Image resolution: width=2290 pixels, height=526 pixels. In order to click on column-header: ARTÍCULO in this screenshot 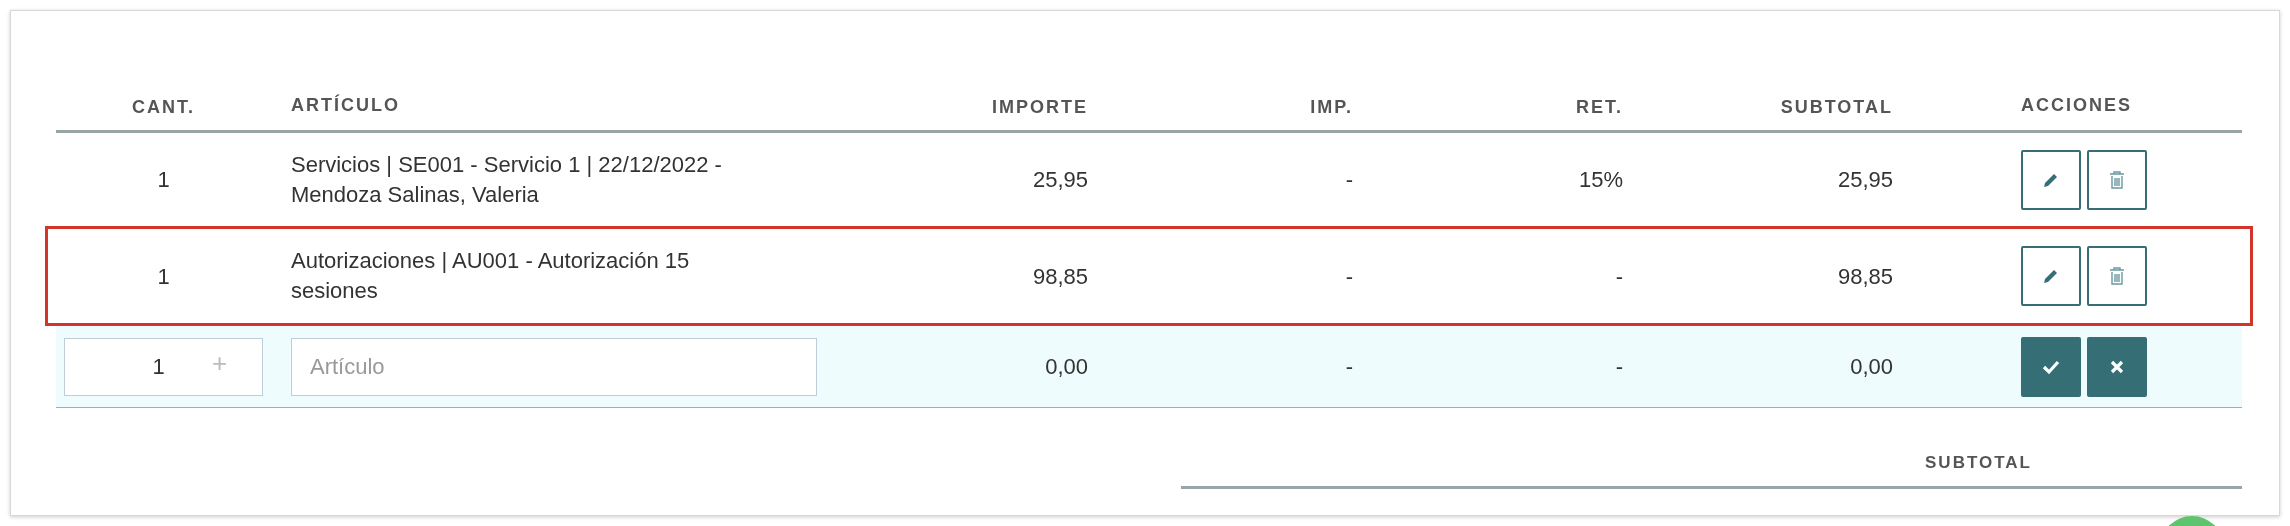, I will do `click(346, 105)`.